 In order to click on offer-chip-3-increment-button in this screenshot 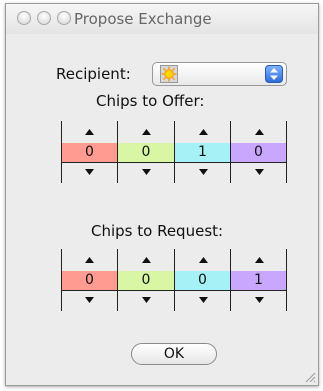, I will do `click(203, 132)`.